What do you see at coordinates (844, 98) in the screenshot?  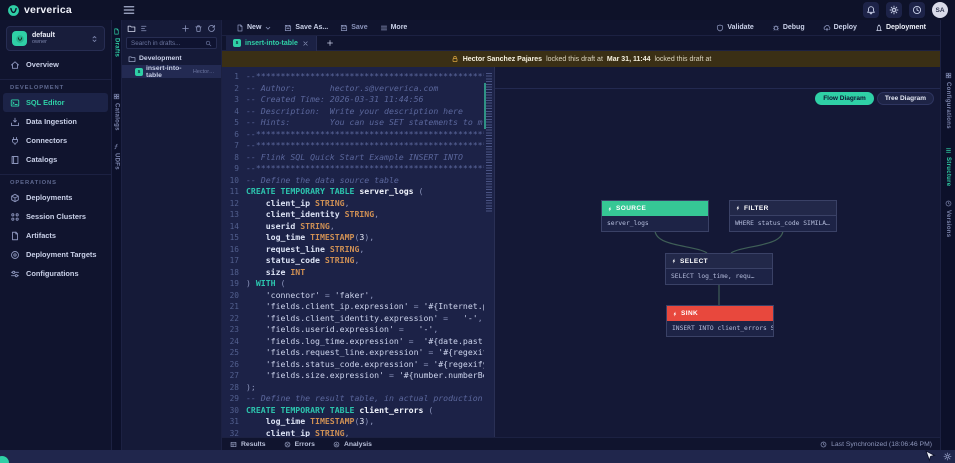 I see `flow-diagram-button: Flow Diagram` at bounding box center [844, 98].